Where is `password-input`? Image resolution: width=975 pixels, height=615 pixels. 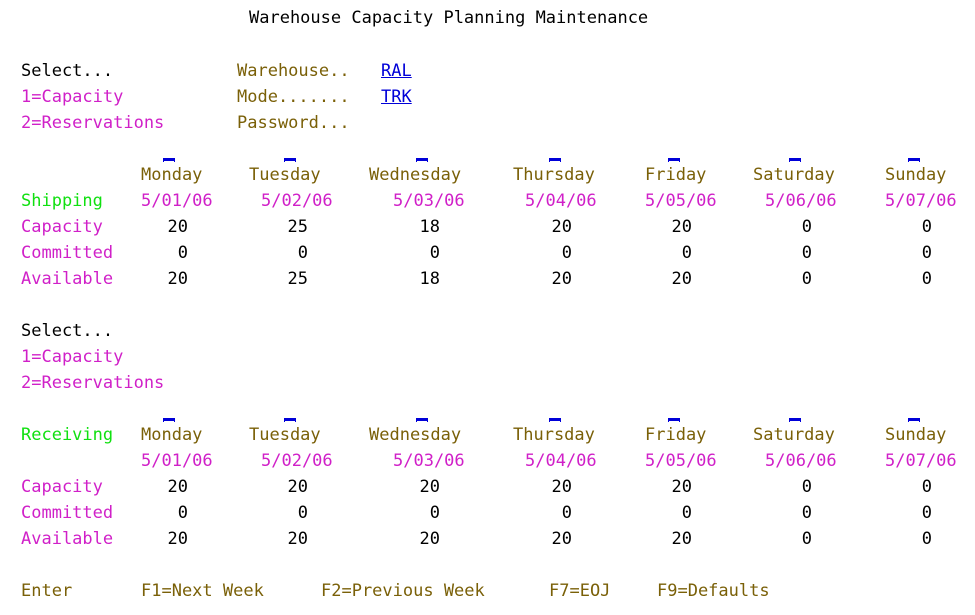 password-input is located at coordinates (411, 123).